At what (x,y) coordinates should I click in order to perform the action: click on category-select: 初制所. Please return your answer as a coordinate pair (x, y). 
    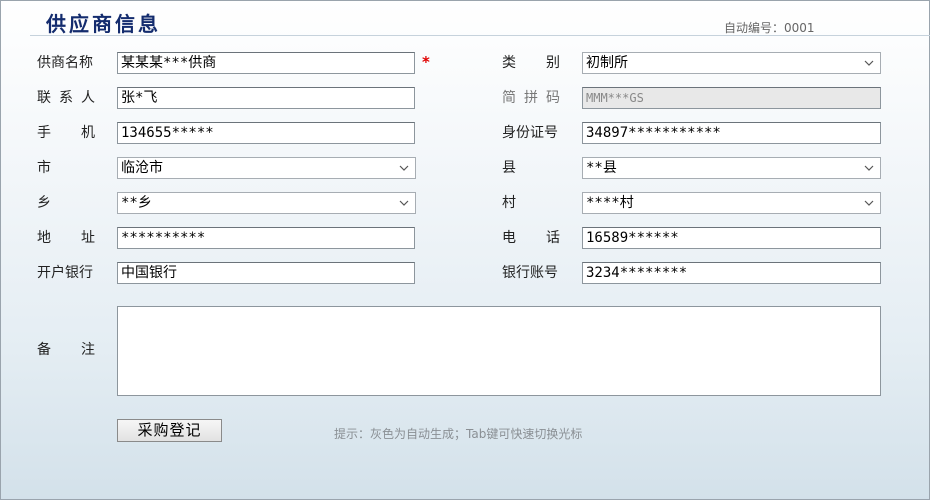
    Looking at the image, I should click on (731, 63).